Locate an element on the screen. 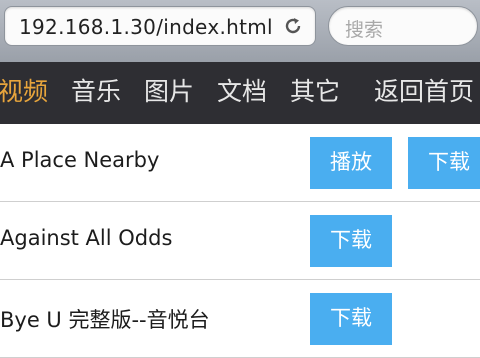  nav-item-music: 音乐 is located at coordinates (96, 92).